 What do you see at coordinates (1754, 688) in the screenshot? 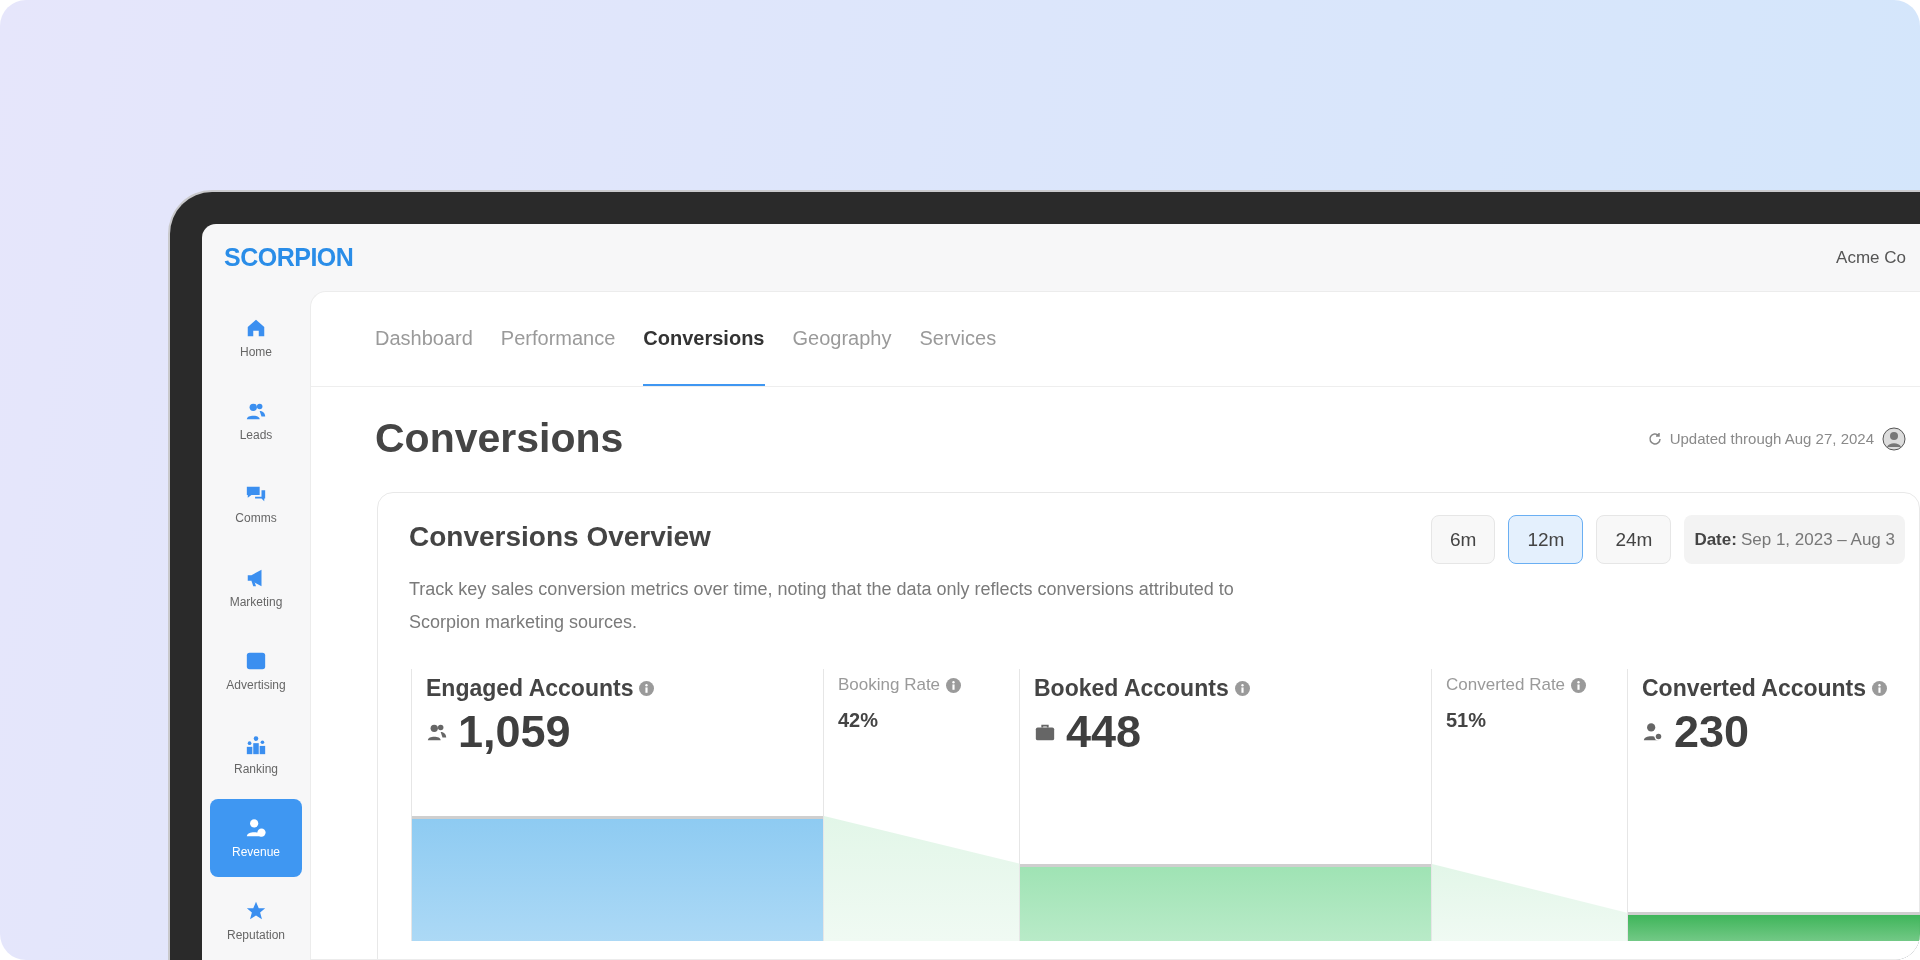
I see `stage-label: Converted Accounts` at bounding box center [1754, 688].